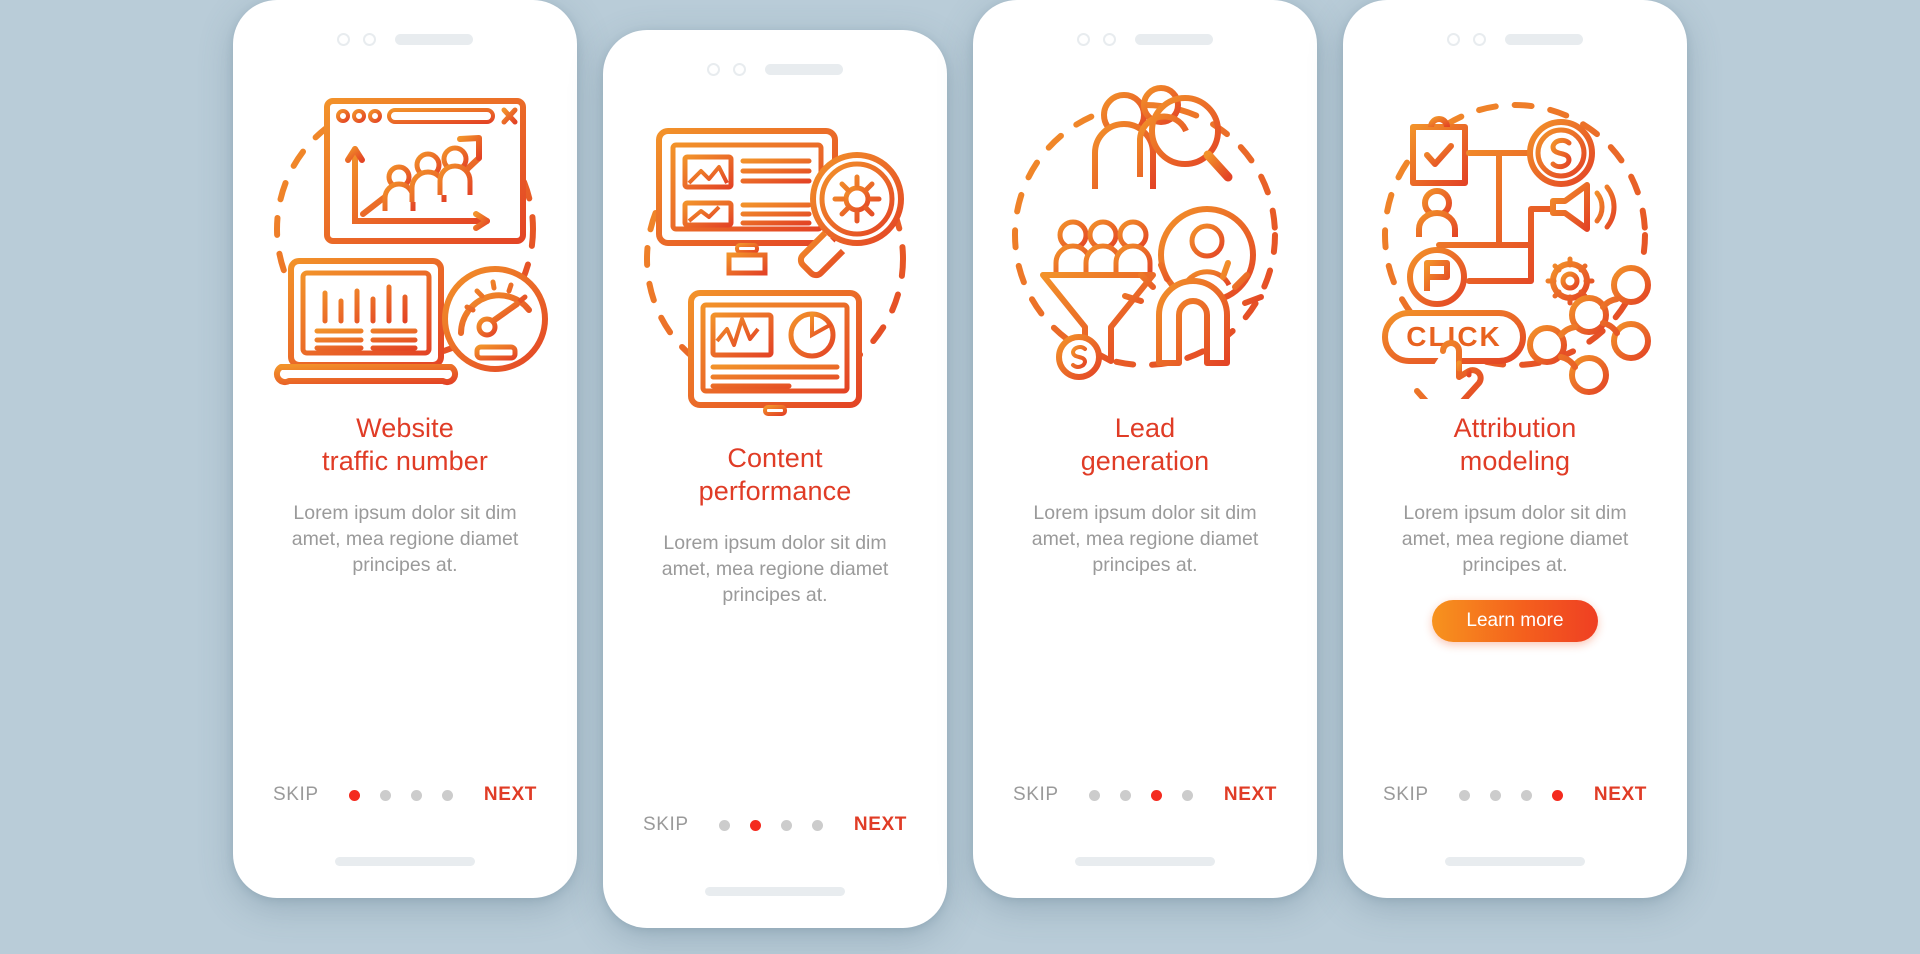  I want to click on page-title: Website traffic number, so click(405, 445).